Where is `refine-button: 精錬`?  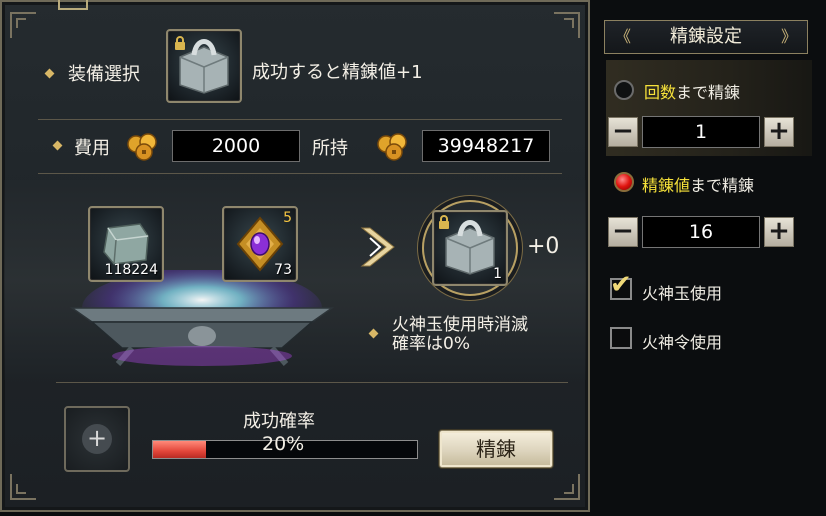 refine-button: 精錬 is located at coordinates (496, 449).